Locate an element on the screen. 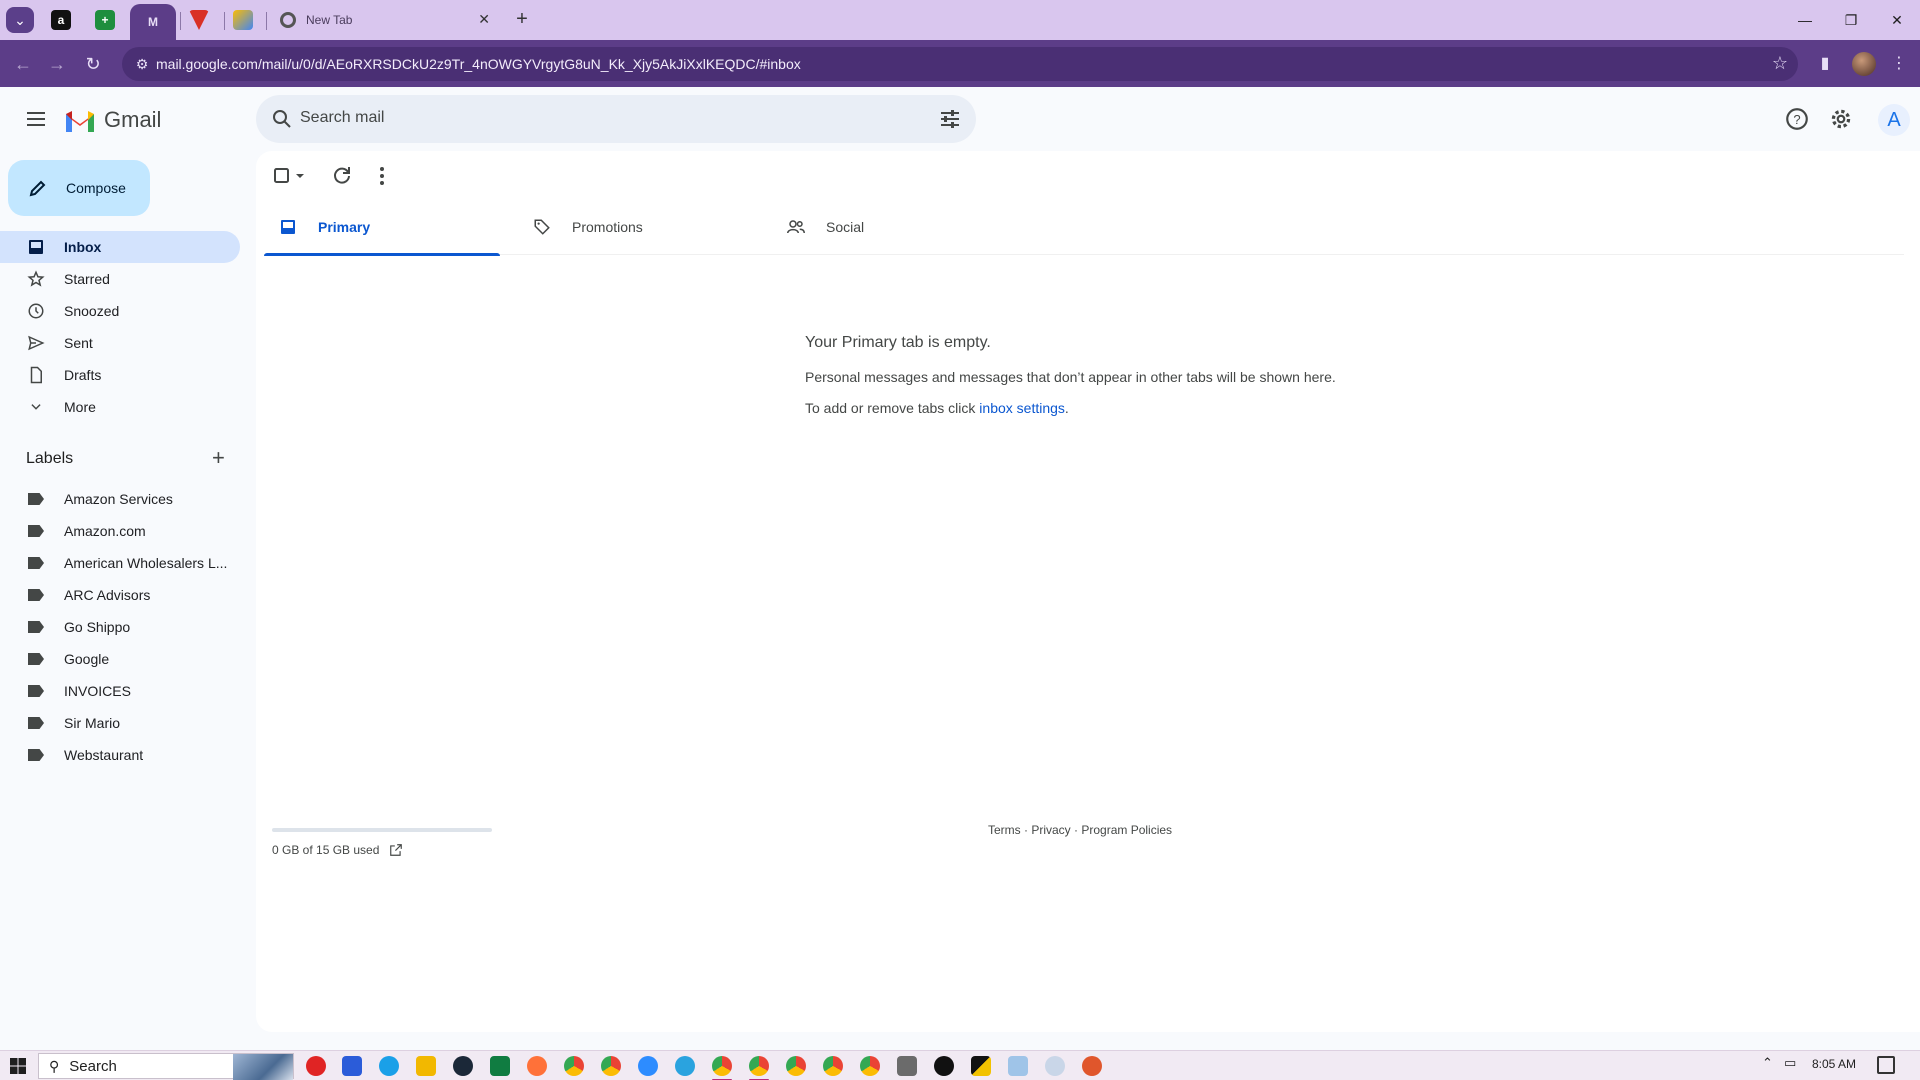 This screenshot has width=1920, height=1080. edge-icon is located at coordinates (389, 1066).